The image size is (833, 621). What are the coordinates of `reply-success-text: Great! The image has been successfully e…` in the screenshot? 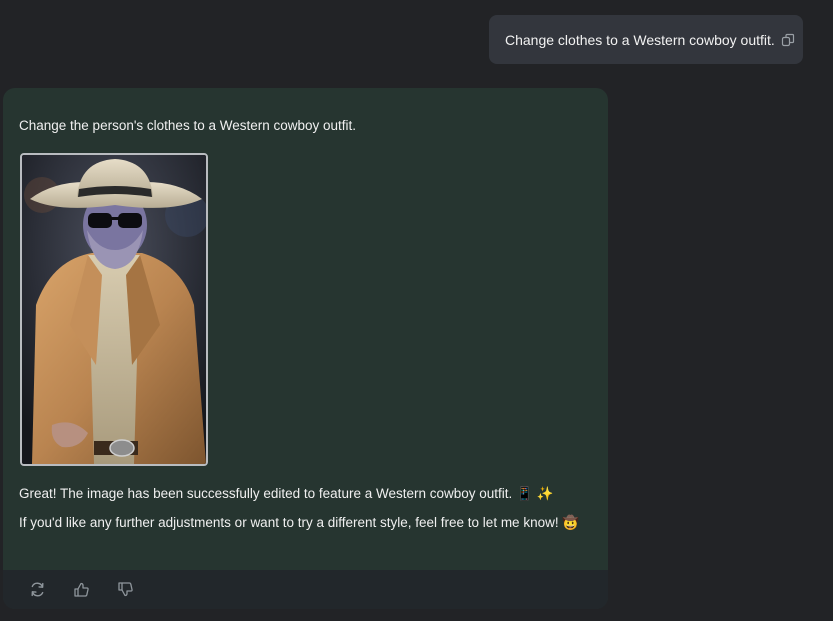 It's located at (286, 493).